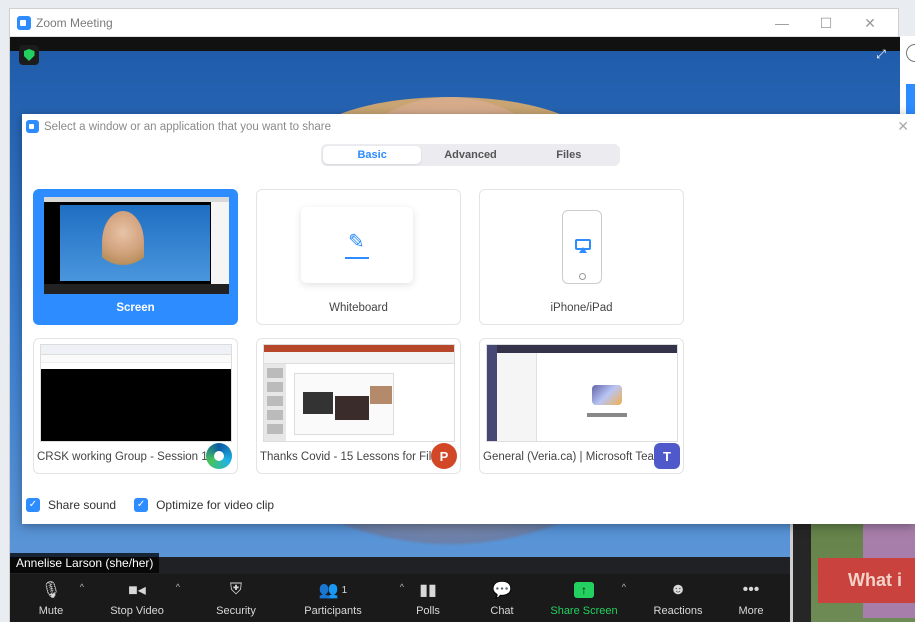 The height and width of the screenshot is (622, 915). Describe the element at coordinates (444, 456) in the screenshot. I see `powerpoint-icon: P` at that location.